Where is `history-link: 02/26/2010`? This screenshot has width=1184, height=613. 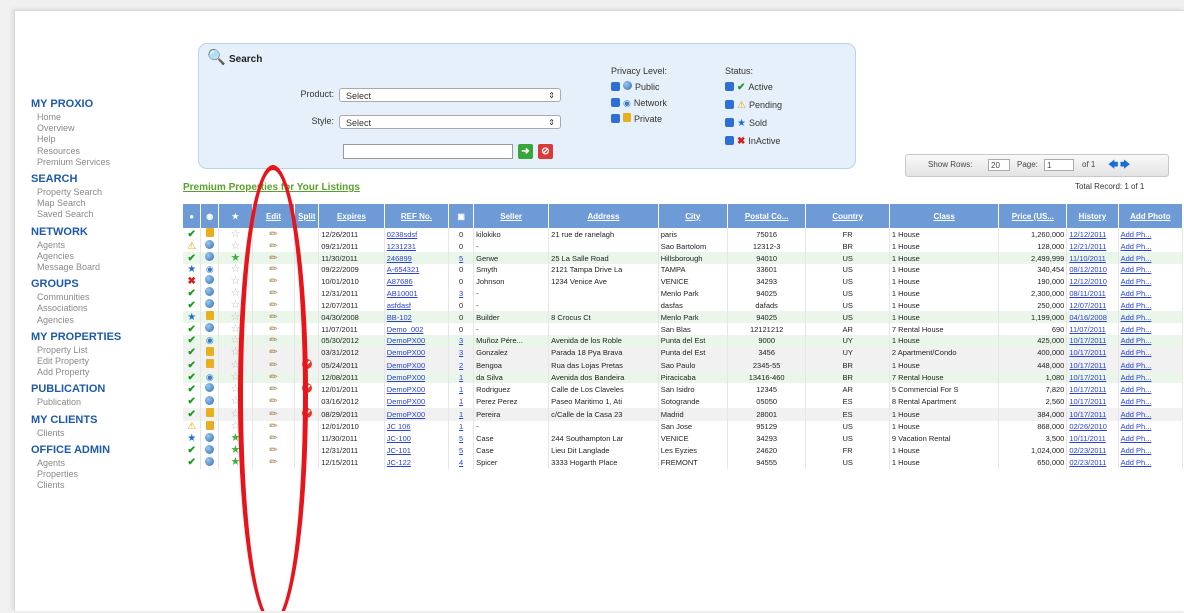 history-link: 02/26/2010 is located at coordinates (1092, 426).